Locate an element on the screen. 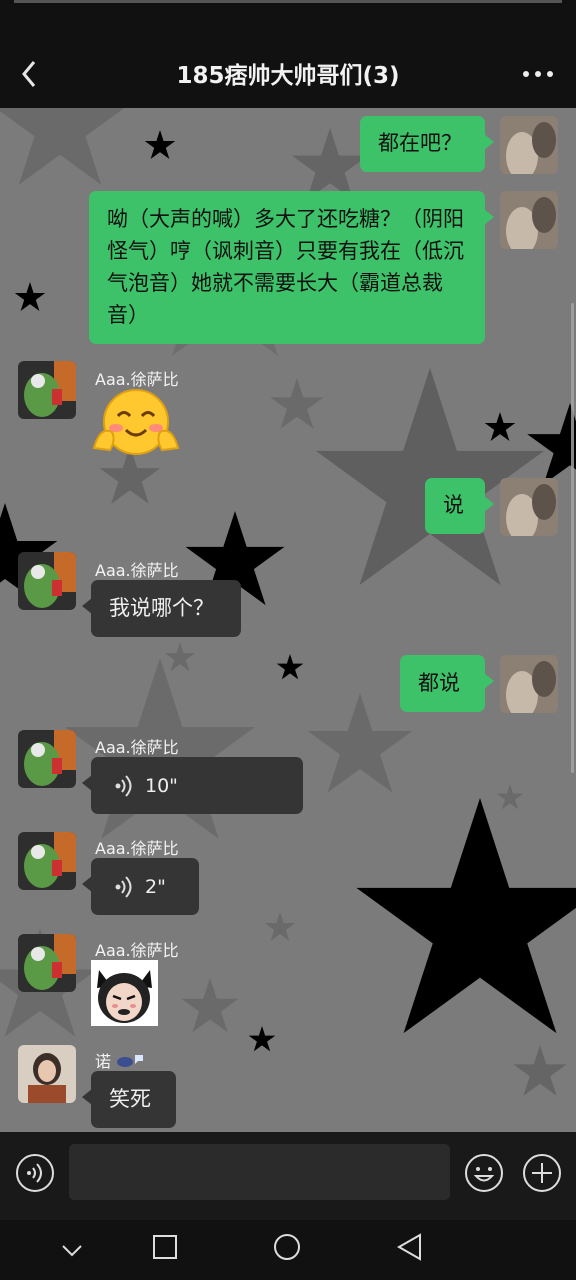  message-text: 都在吧？ is located at coordinates (420, 143).